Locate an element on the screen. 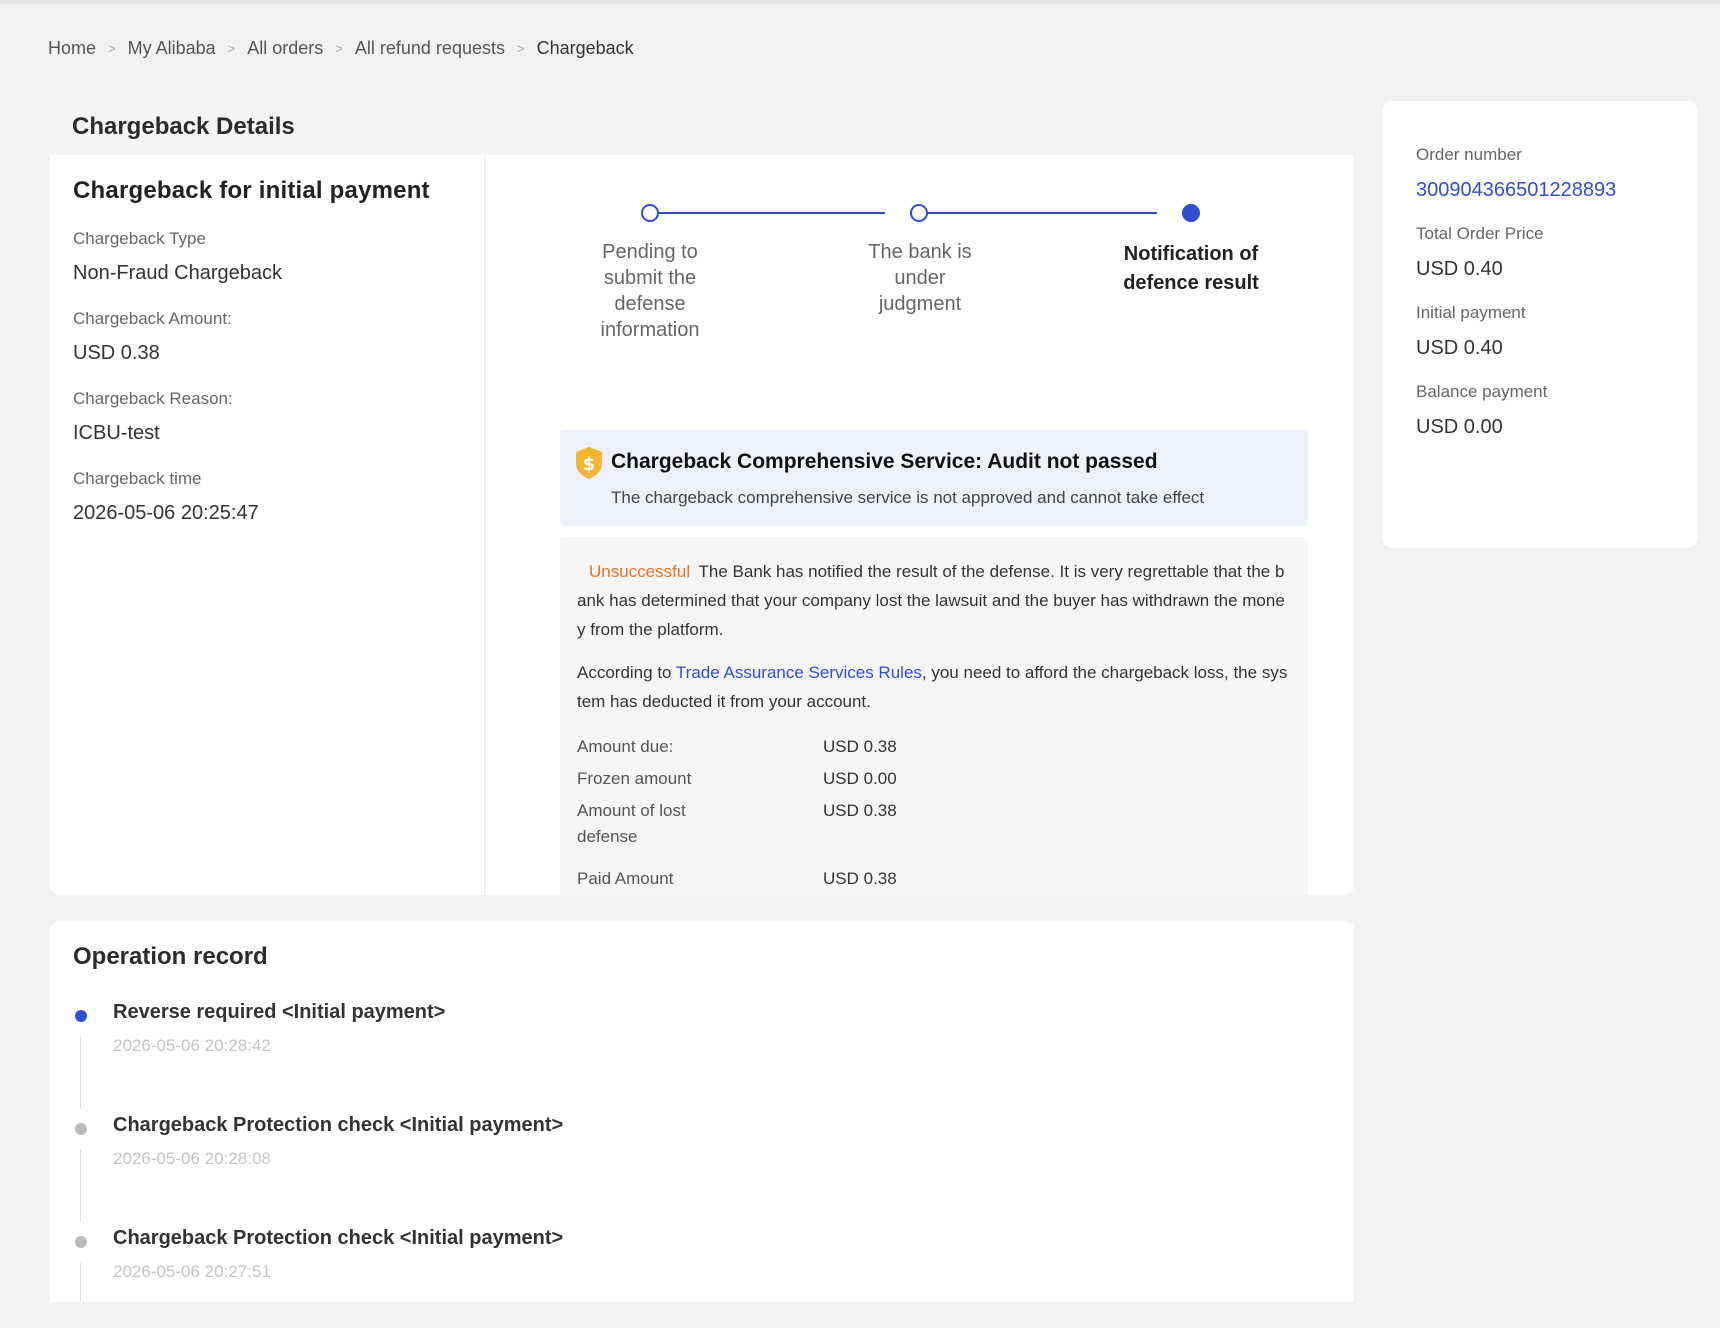 The width and height of the screenshot is (1720, 1328). step-label-line: under is located at coordinates (920, 278).